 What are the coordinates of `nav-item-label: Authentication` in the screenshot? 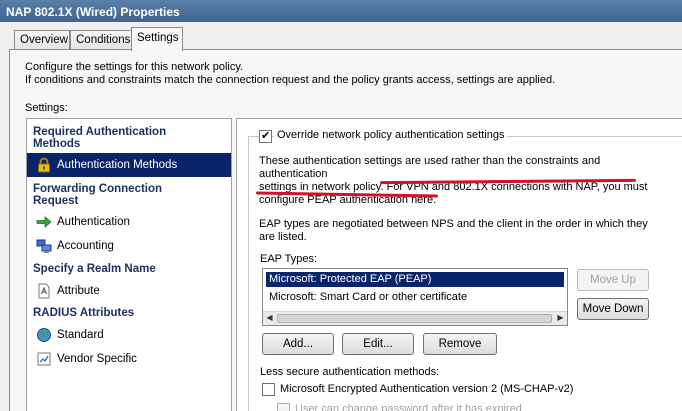 It's located at (93, 222).